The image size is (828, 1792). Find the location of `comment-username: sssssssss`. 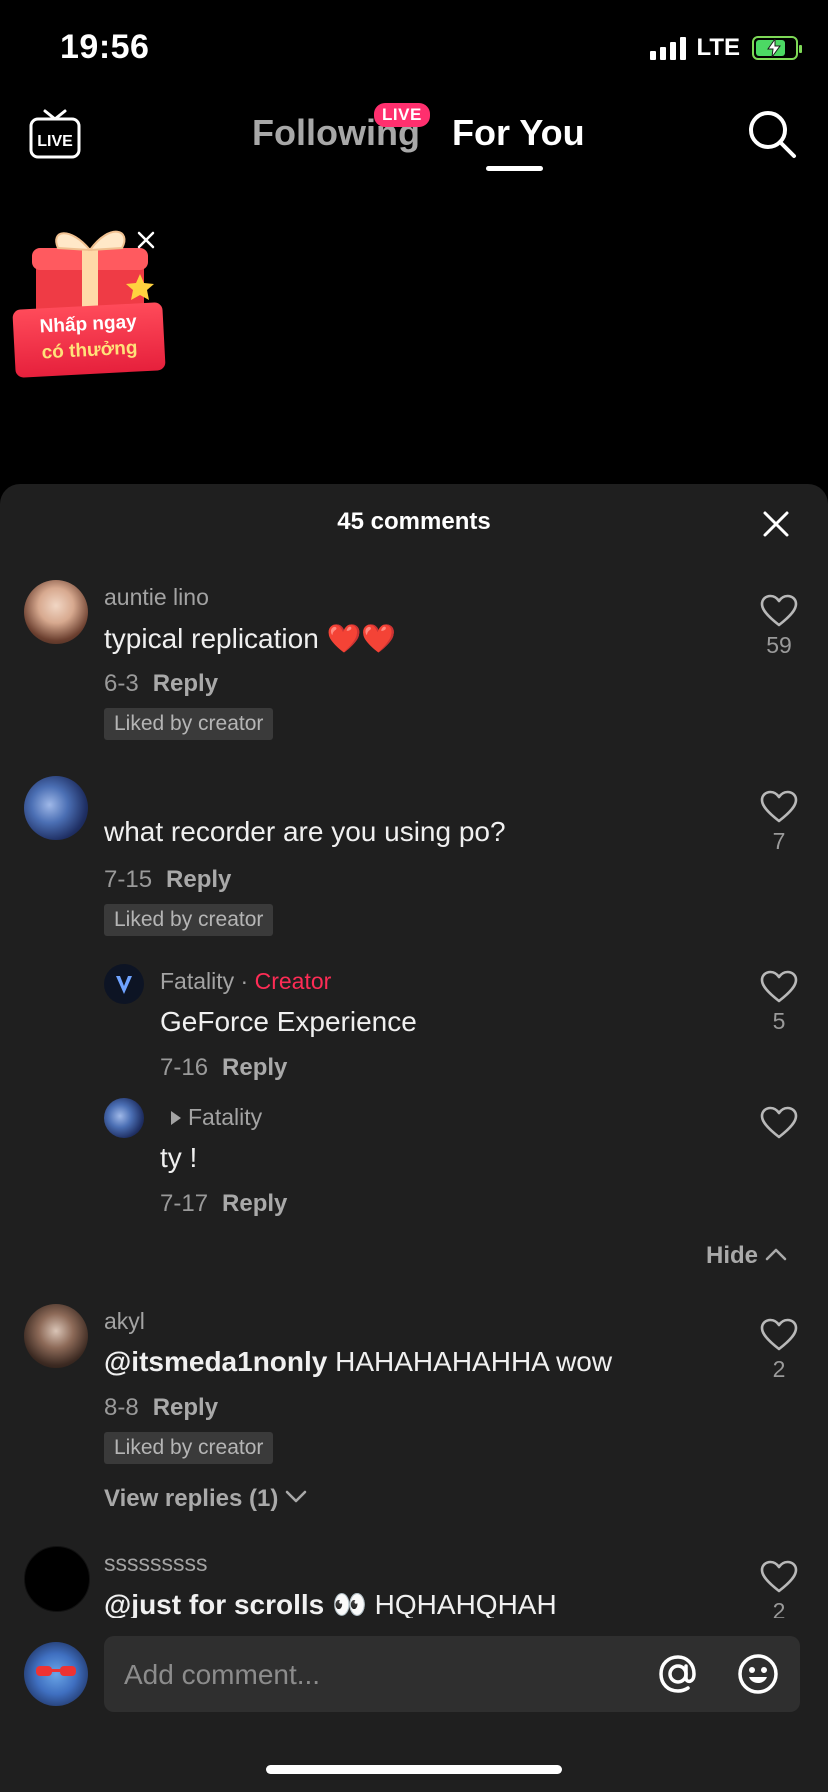

comment-username: sssssssss is located at coordinates (156, 1563).